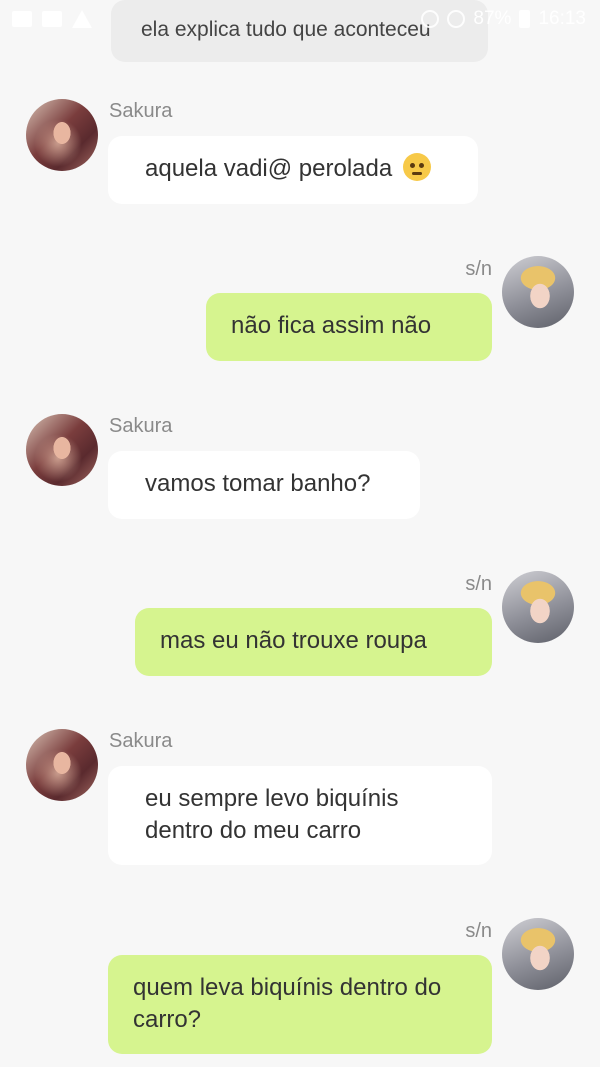 The width and height of the screenshot is (600, 1067). I want to click on message-text: mas eu não trouxe roupa, so click(293, 640).